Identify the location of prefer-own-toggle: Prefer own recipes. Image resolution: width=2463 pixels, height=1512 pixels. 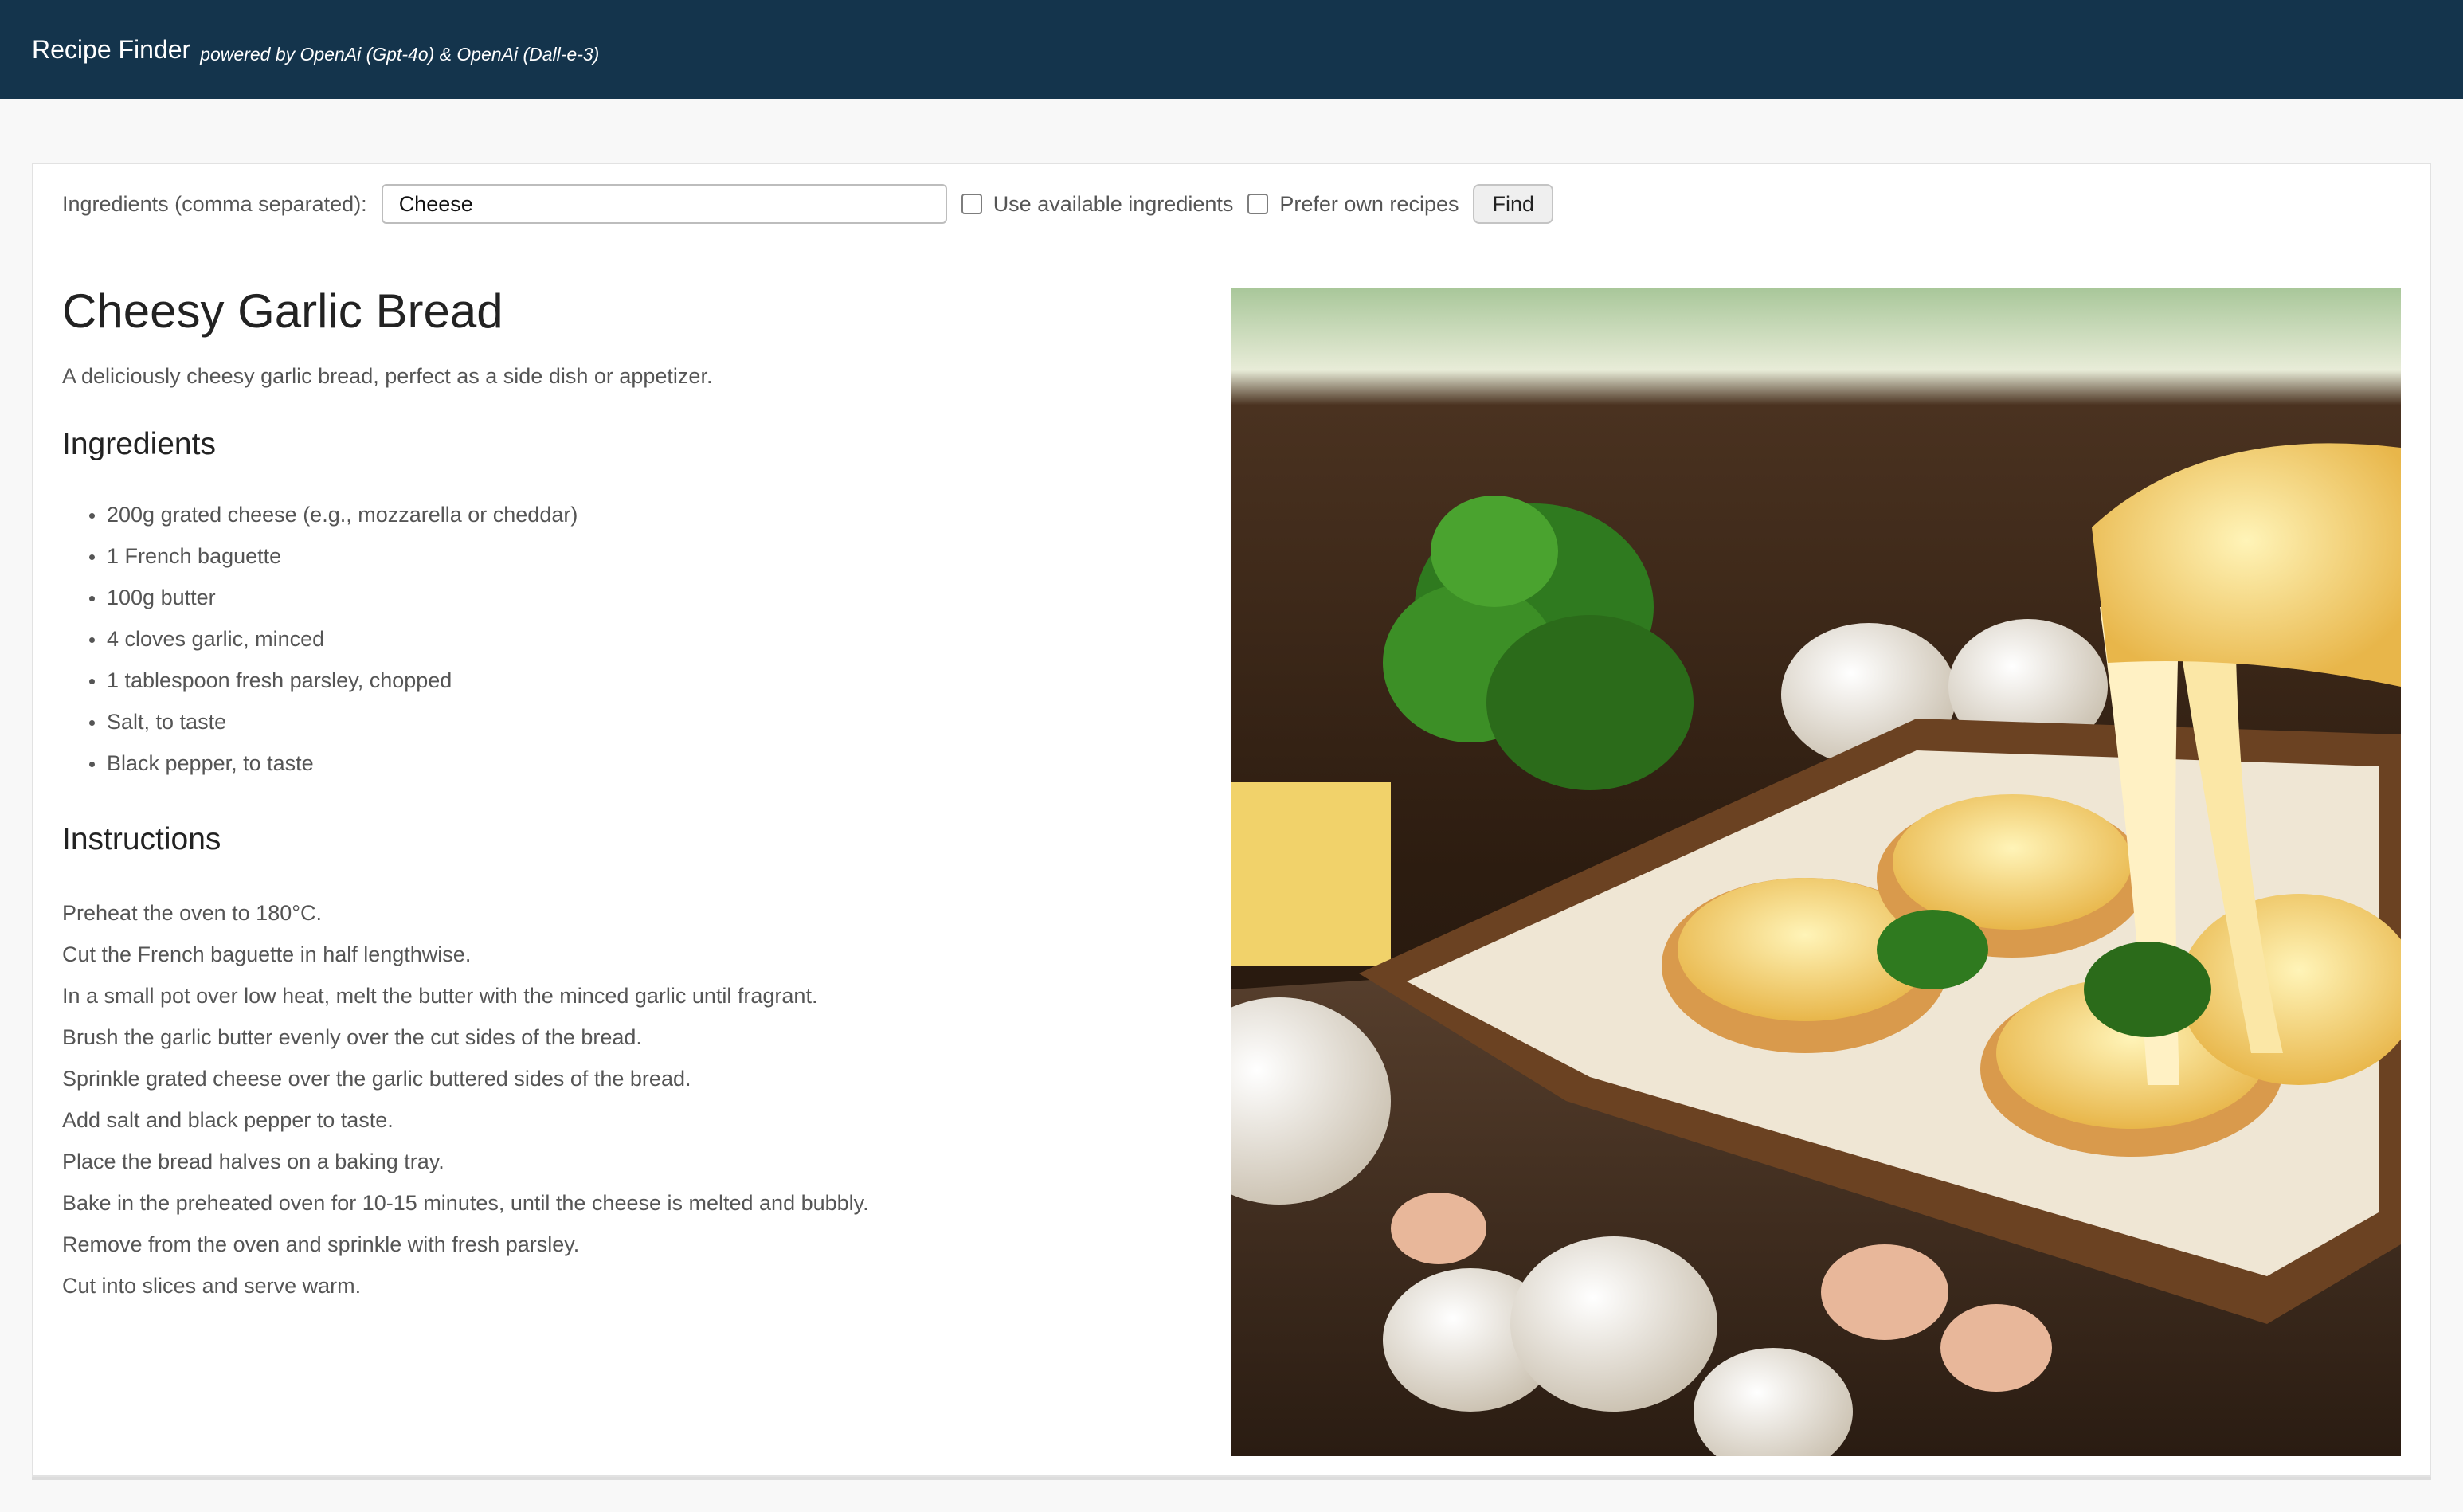
(1353, 204).